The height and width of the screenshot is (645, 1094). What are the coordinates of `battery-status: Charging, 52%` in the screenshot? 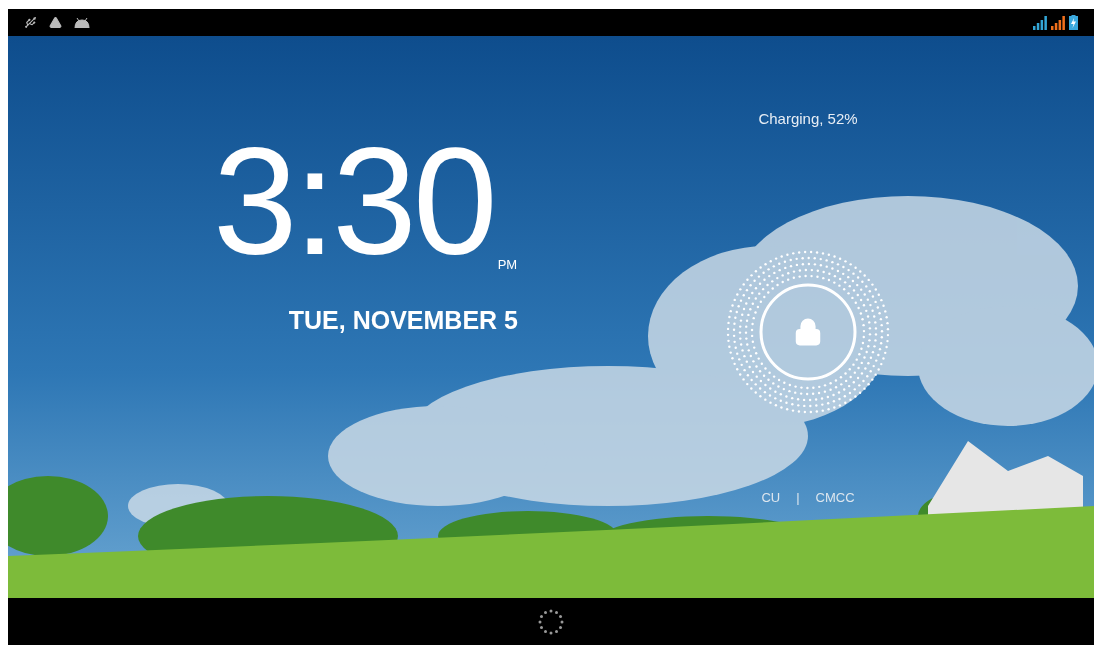 It's located at (808, 119).